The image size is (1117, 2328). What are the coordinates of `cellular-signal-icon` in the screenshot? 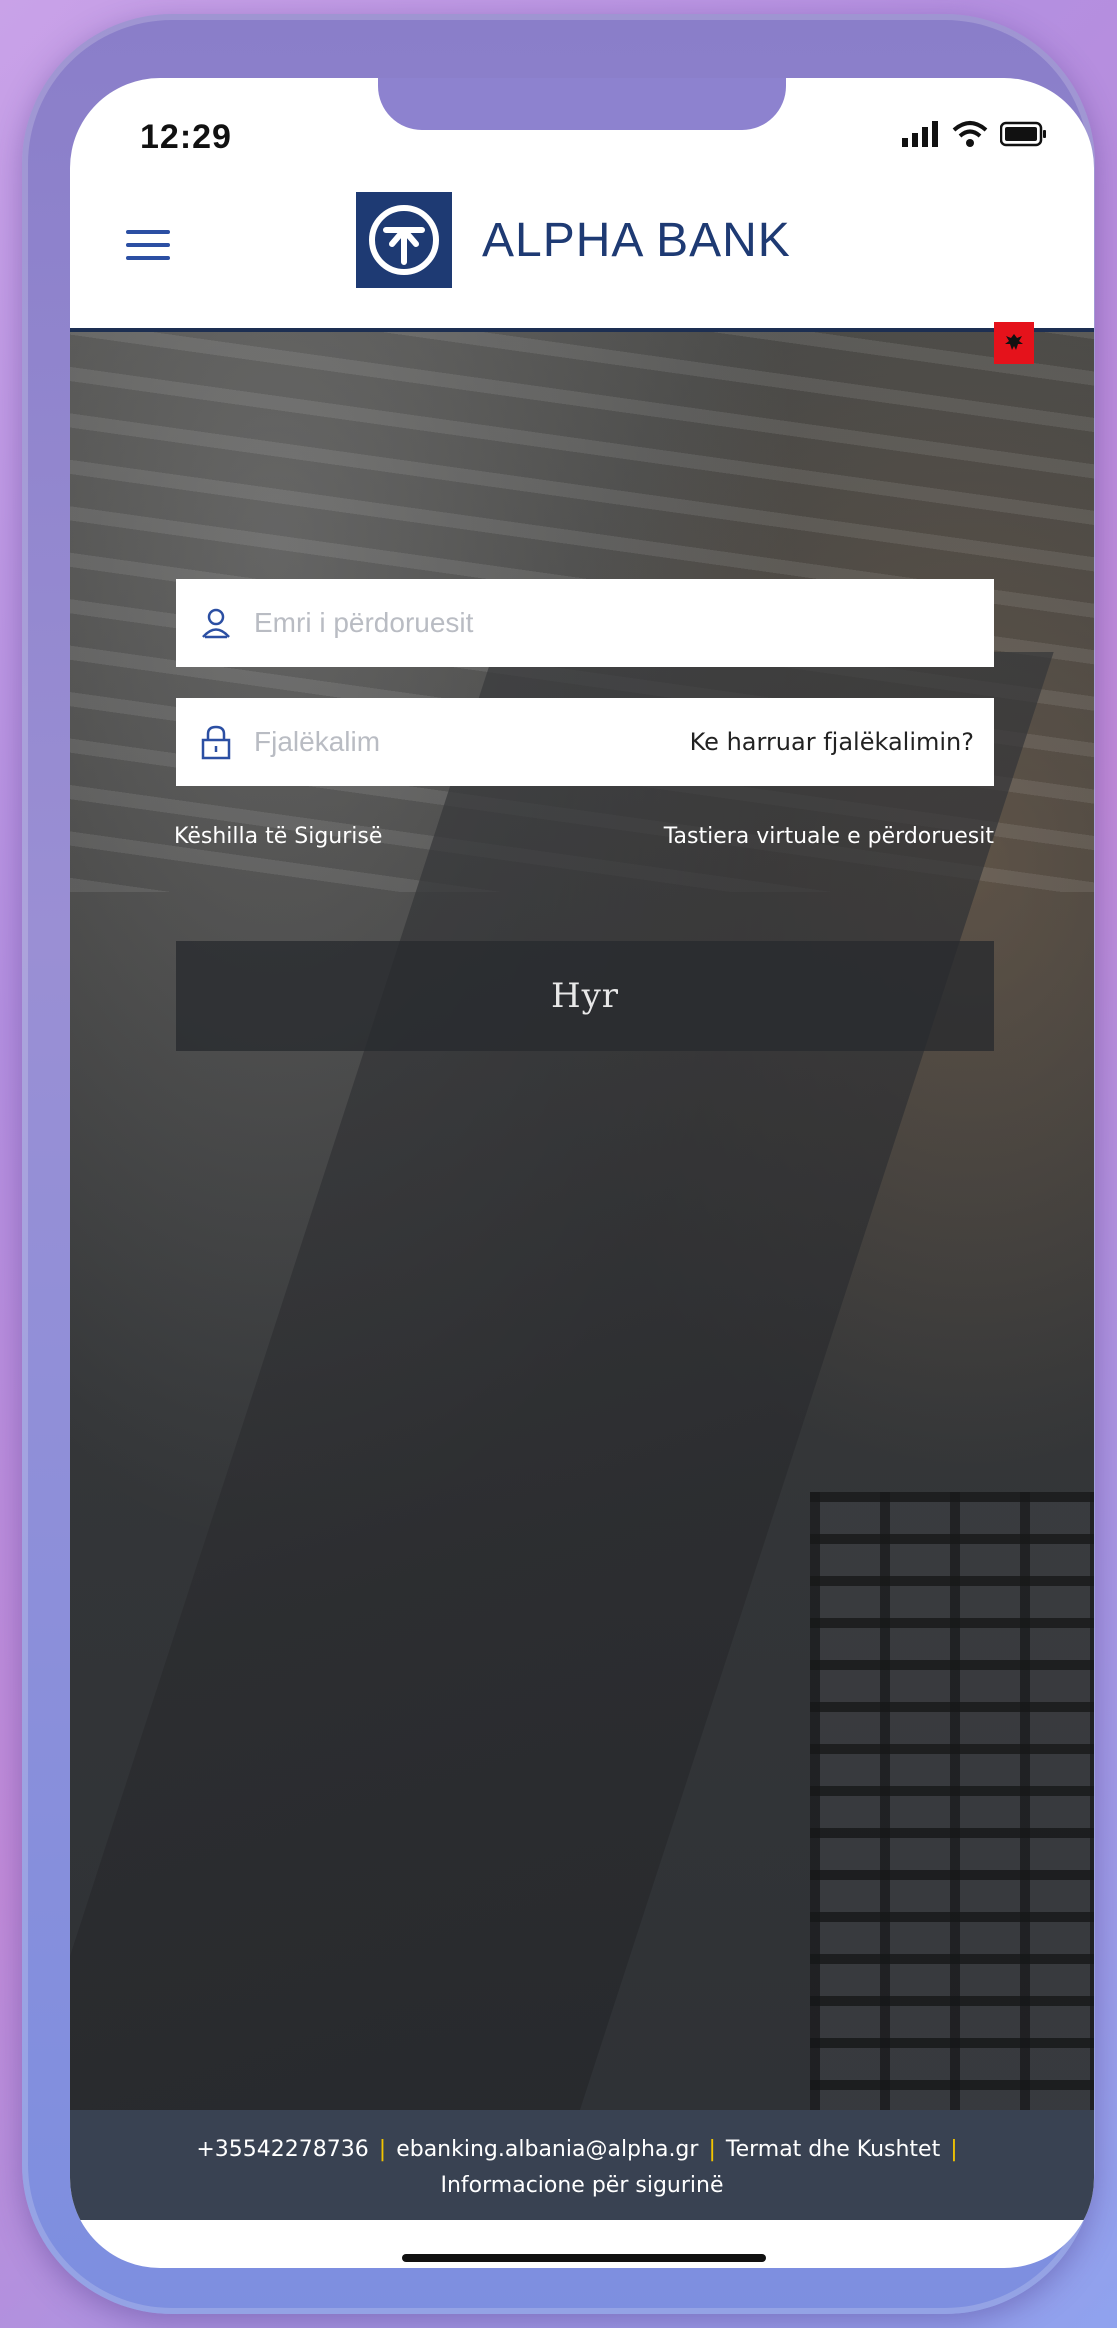 It's located at (920, 134).